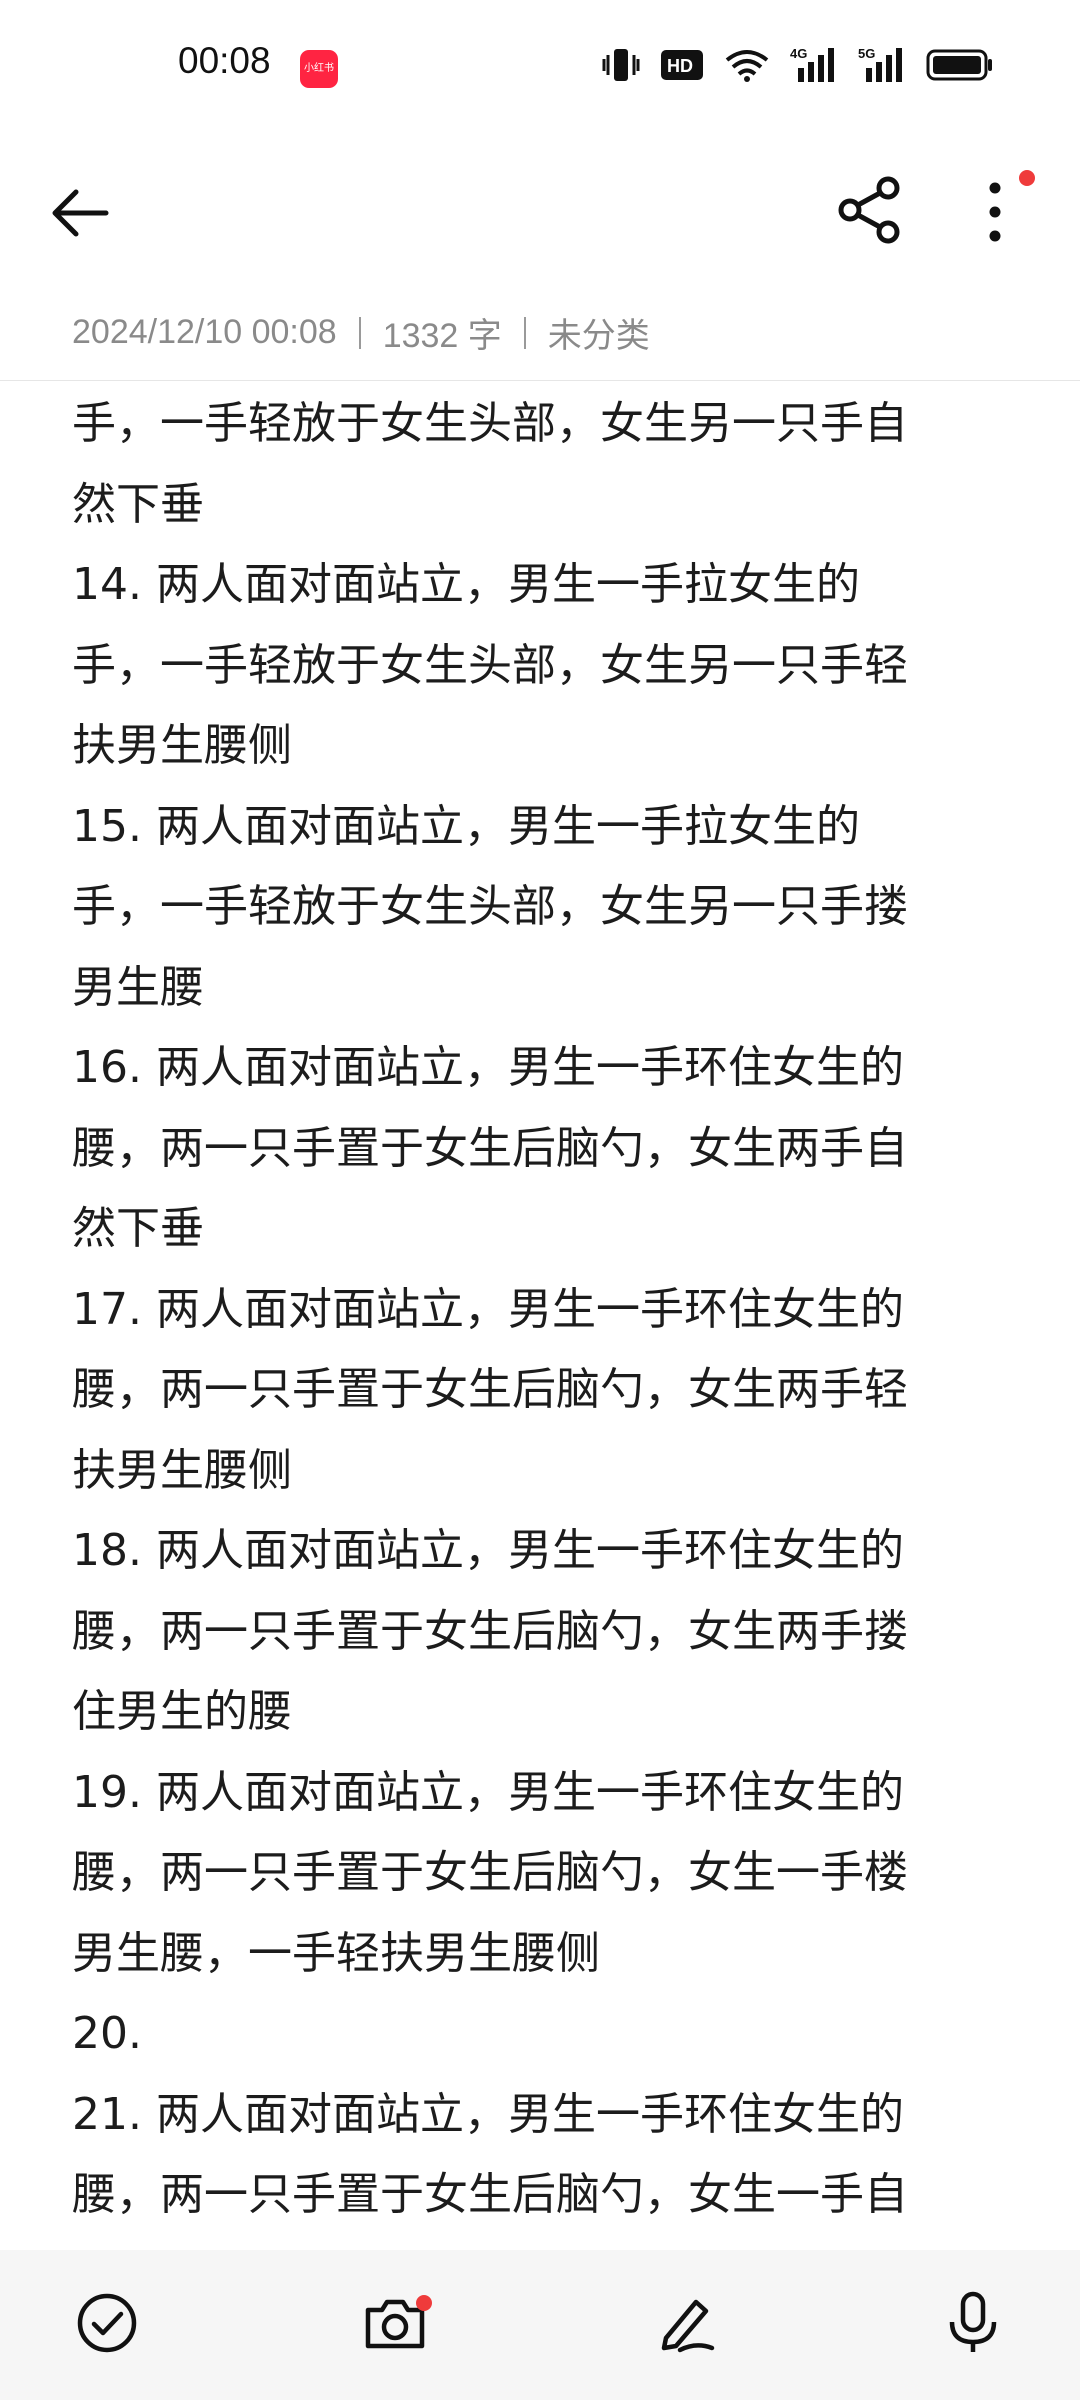  What do you see at coordinates (490, 1148) in the screenshot?
I see `note-line: 腰，两一只手置于女生后脑勺，女生两手自` at bounding box center [490, 1148].